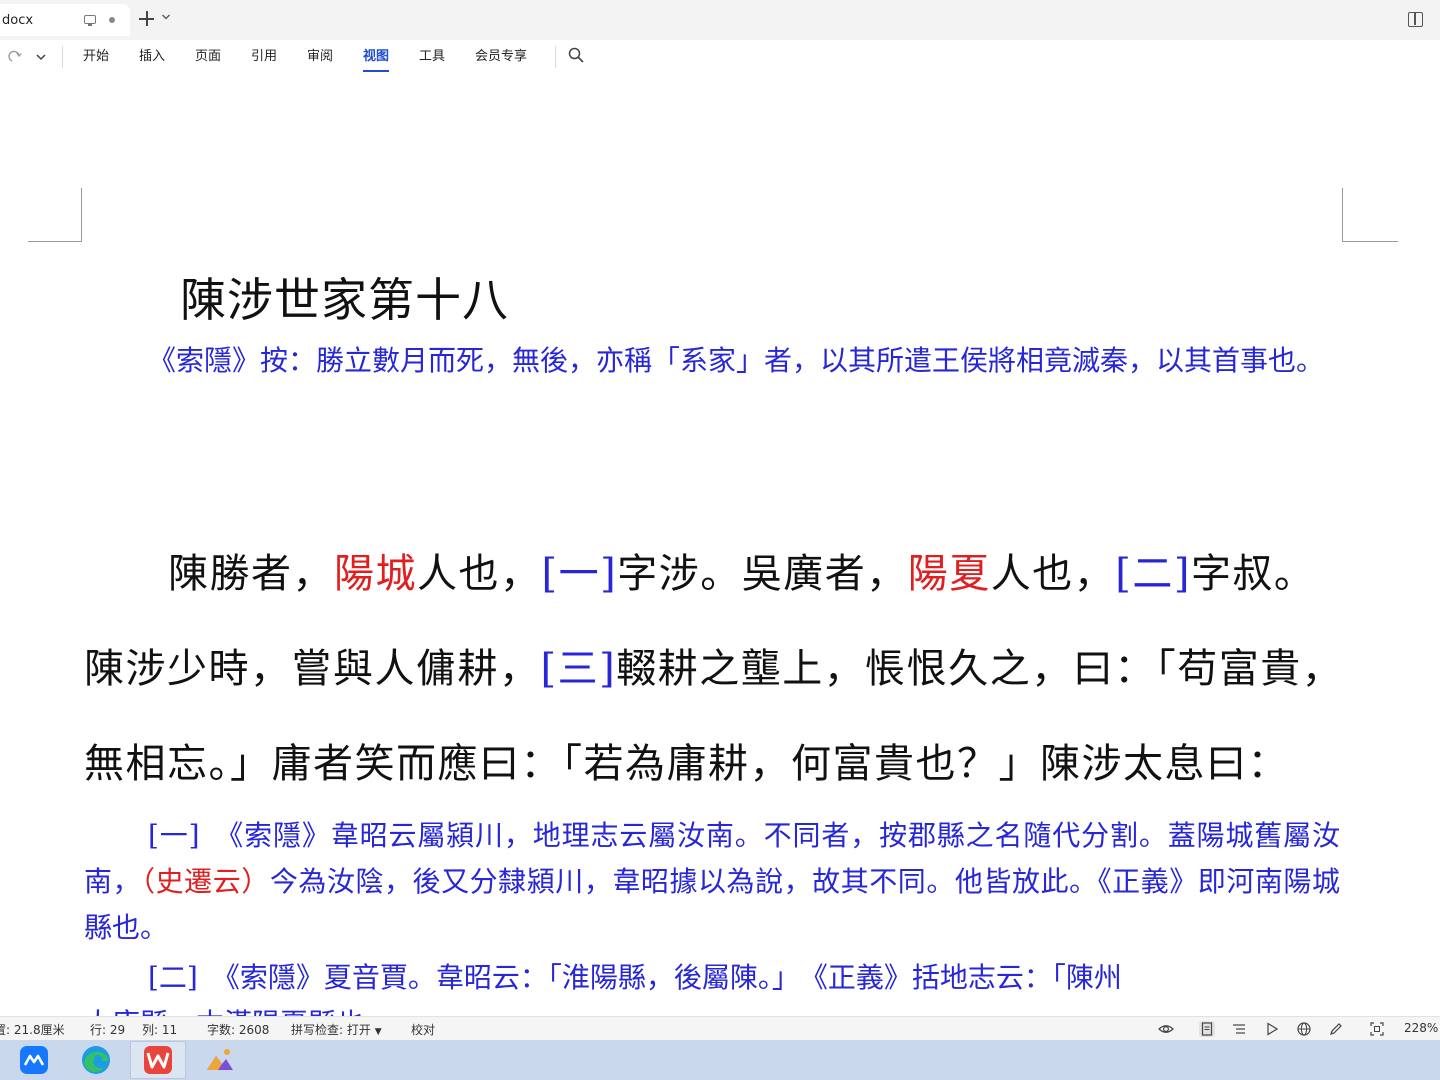  Describe the element at coordinates (344, 300) in the screenshot. I see `document-title: 陳涉世家第十八` at that location.